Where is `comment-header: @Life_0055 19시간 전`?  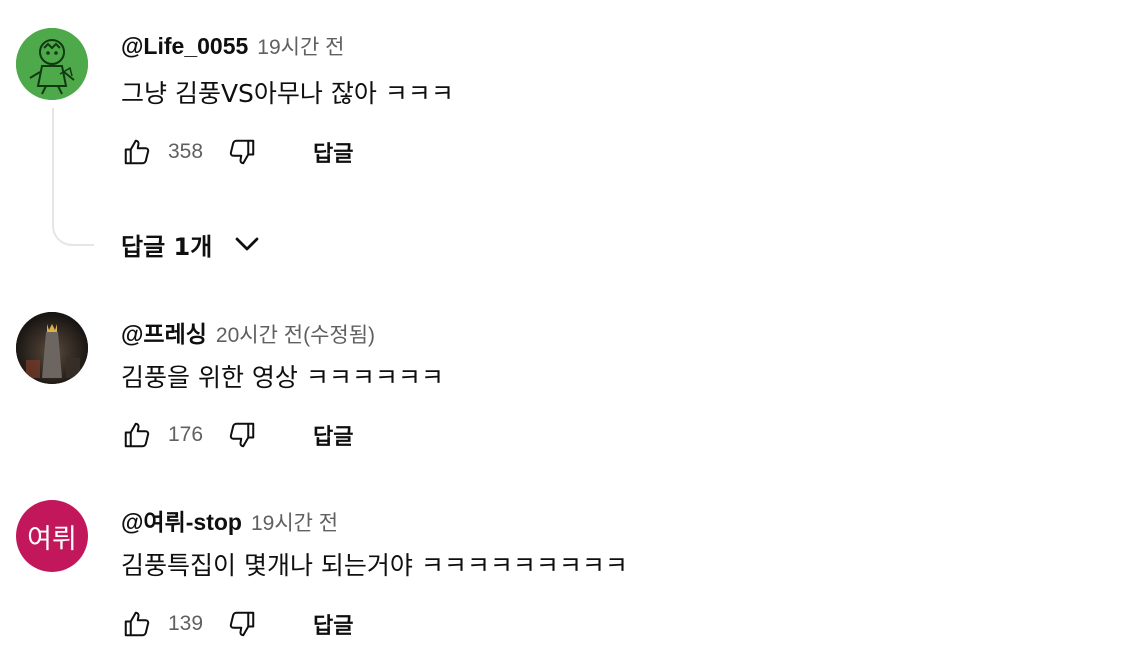
comment-header: @Life_0055 19시간 전 is located at coordinates (232, 46).